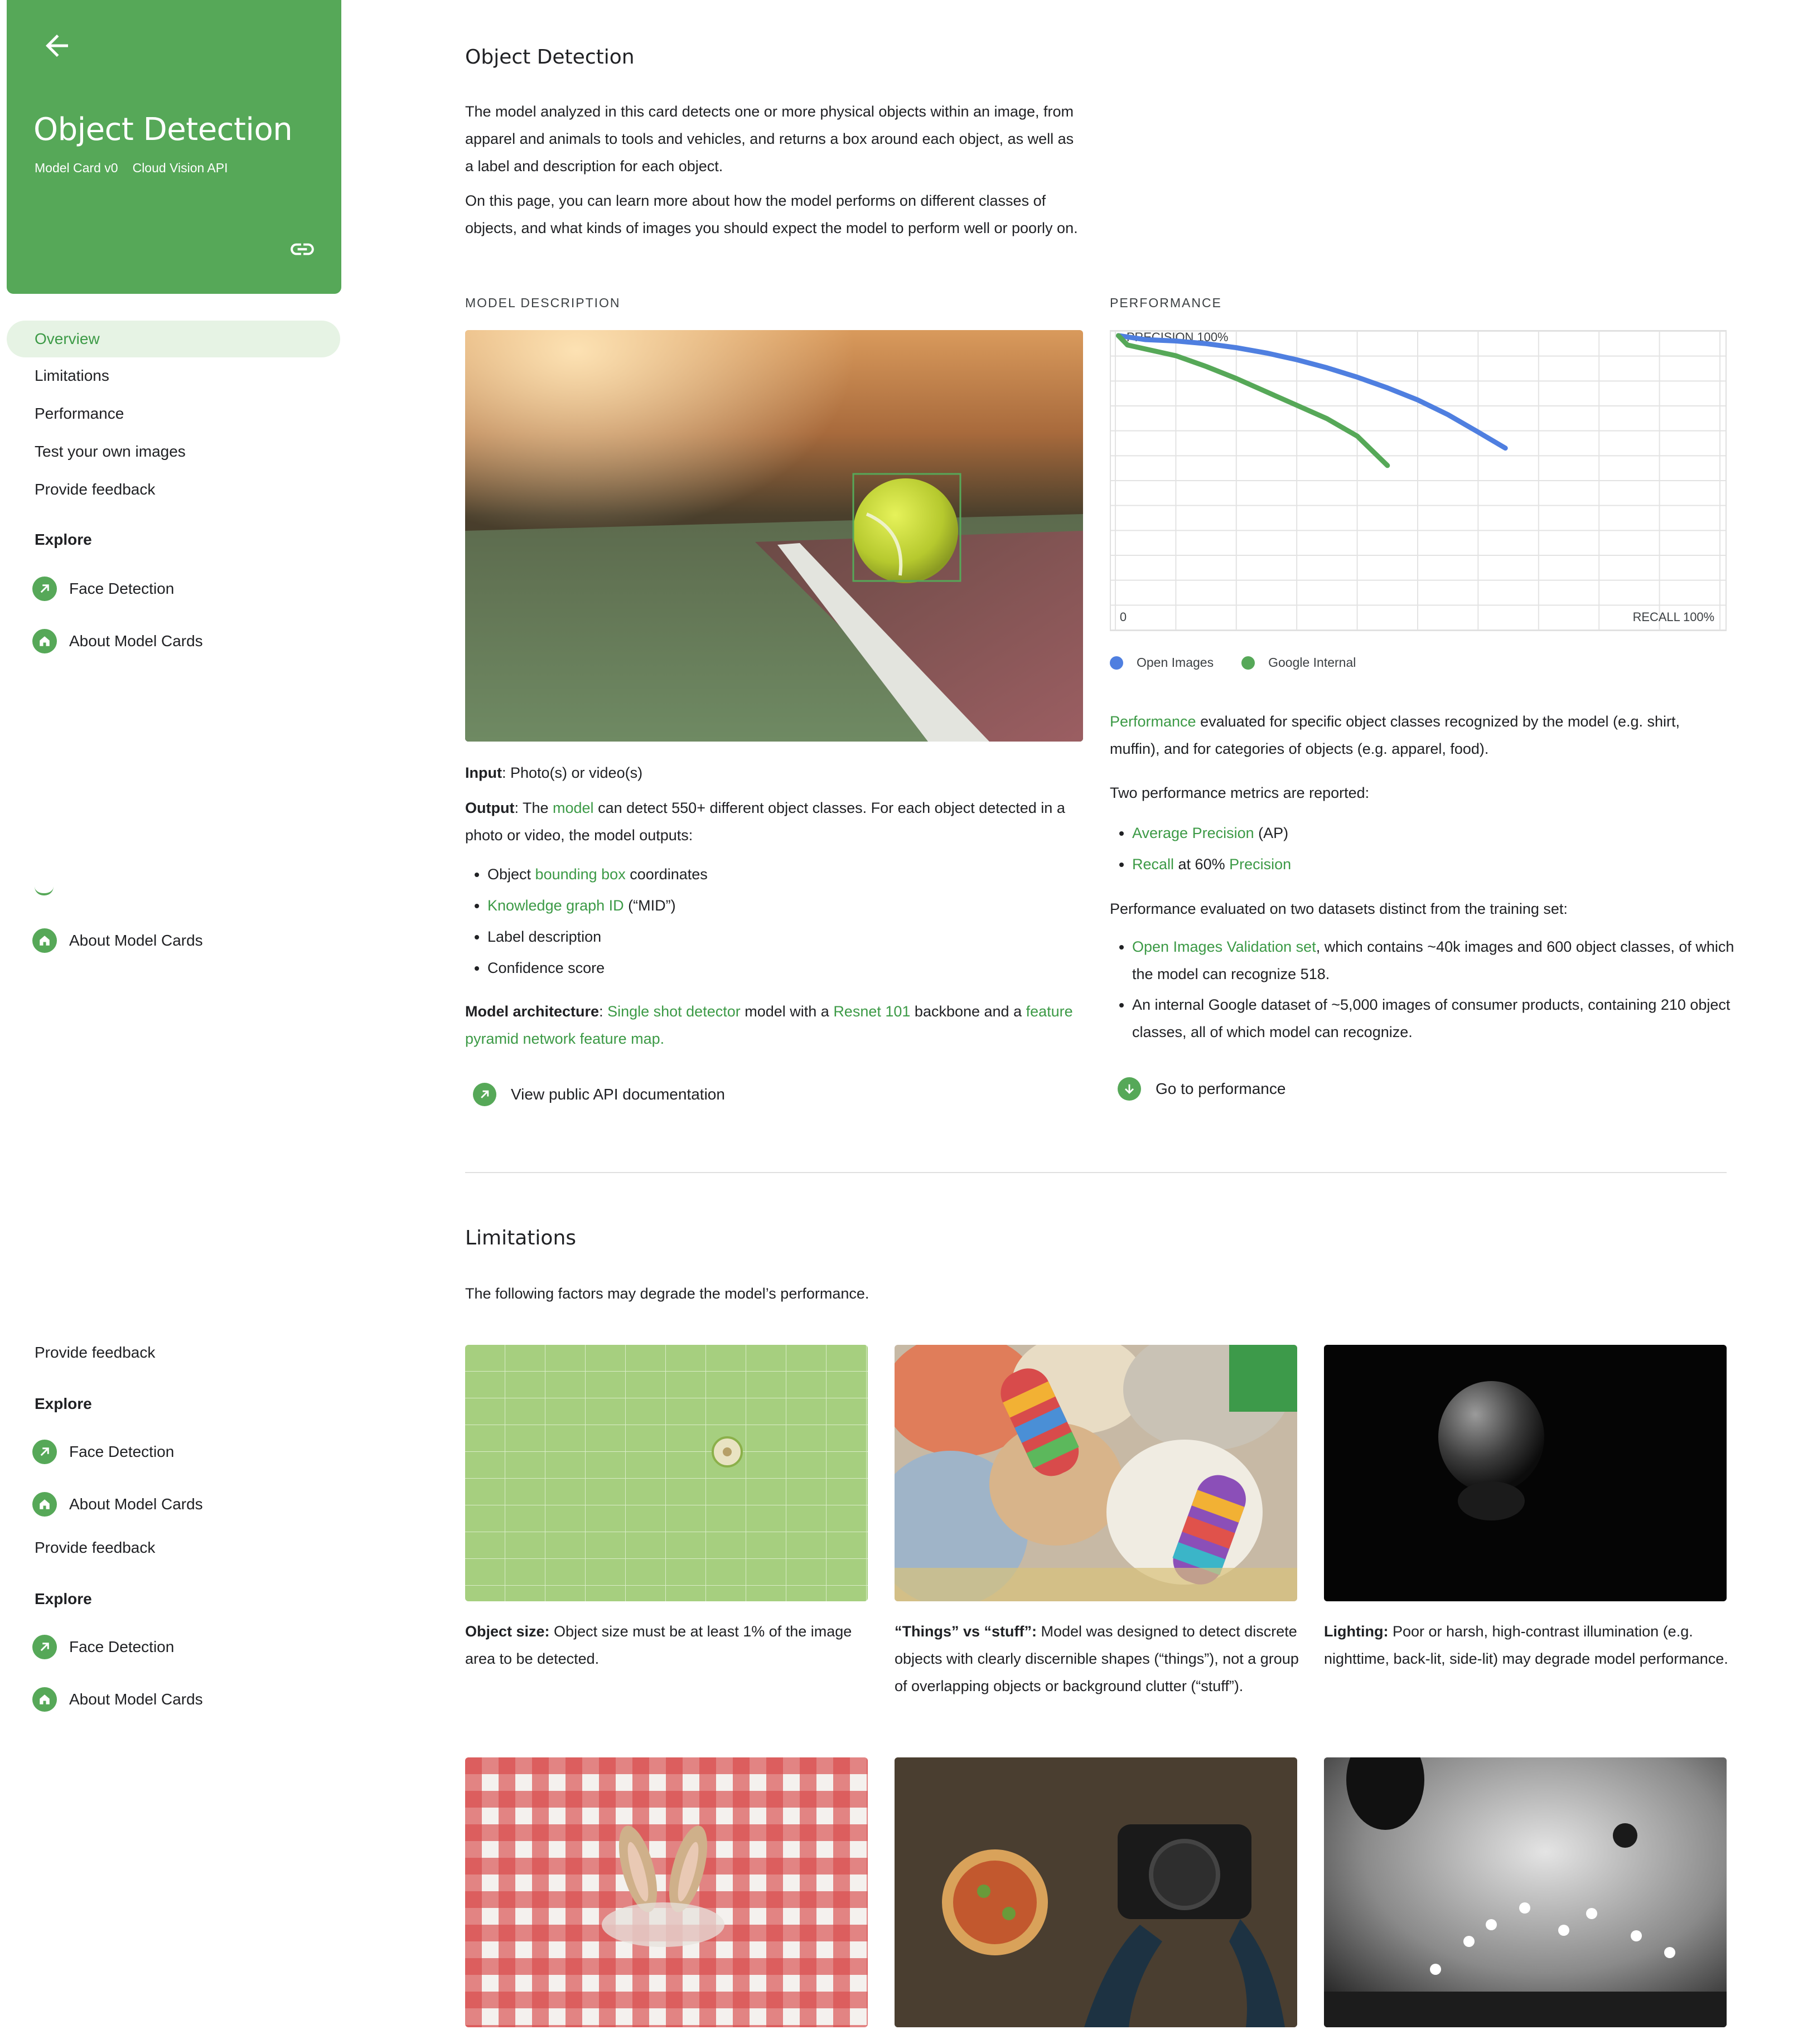 Image resolution: width=1798 pixels, height=2044 pixels. I want to click on input-text: : Photo(s) or video(s), so click(572, 772).